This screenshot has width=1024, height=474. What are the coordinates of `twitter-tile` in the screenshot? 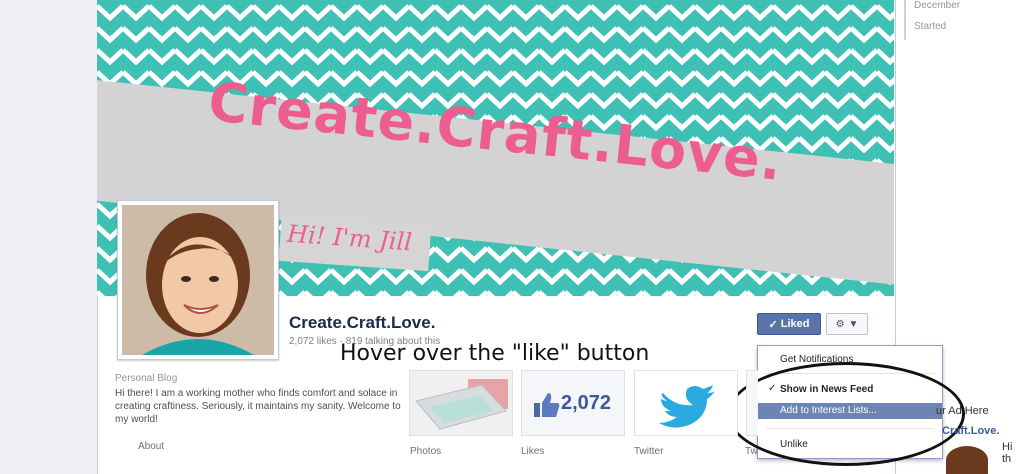 It's located at (686, 403).